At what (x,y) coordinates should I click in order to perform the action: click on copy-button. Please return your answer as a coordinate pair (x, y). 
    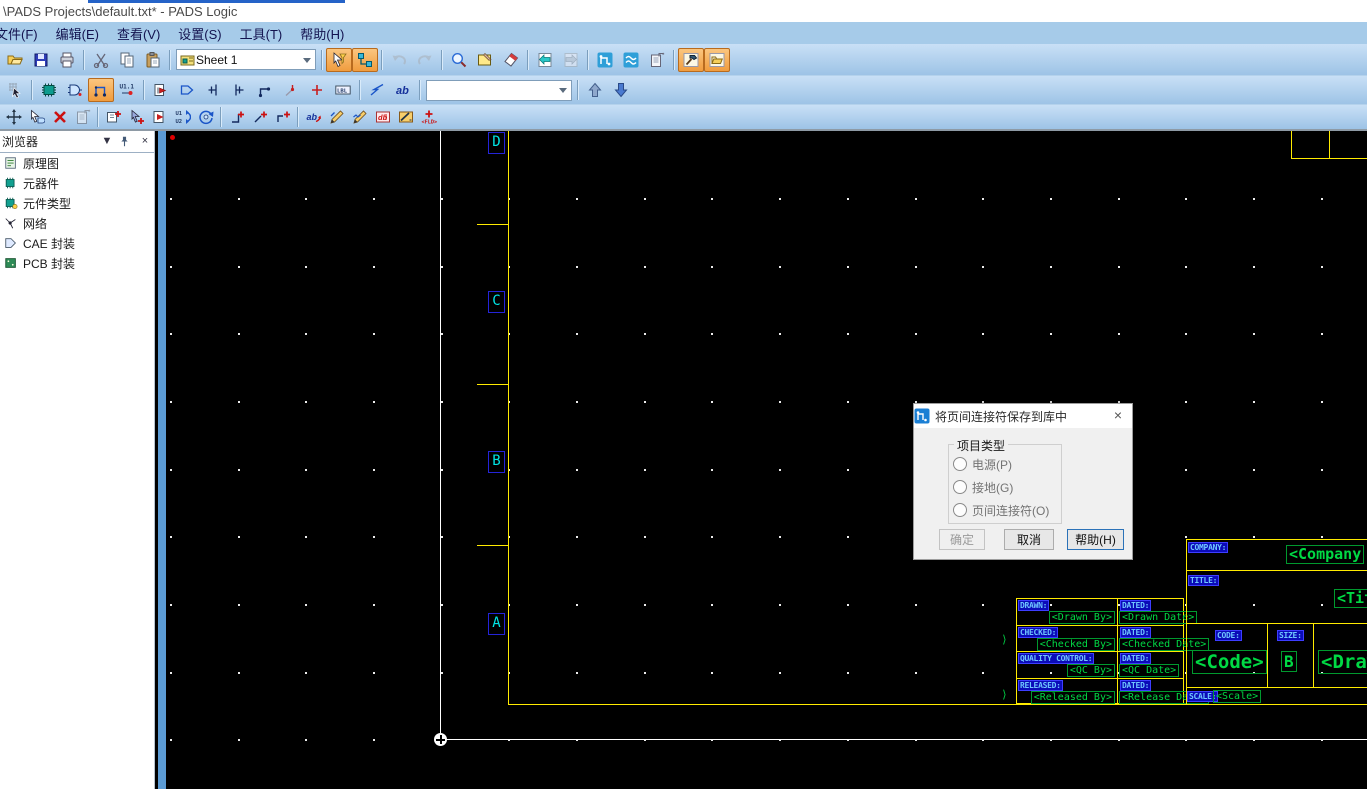
    Looking at the image, I should click on (127, 60).